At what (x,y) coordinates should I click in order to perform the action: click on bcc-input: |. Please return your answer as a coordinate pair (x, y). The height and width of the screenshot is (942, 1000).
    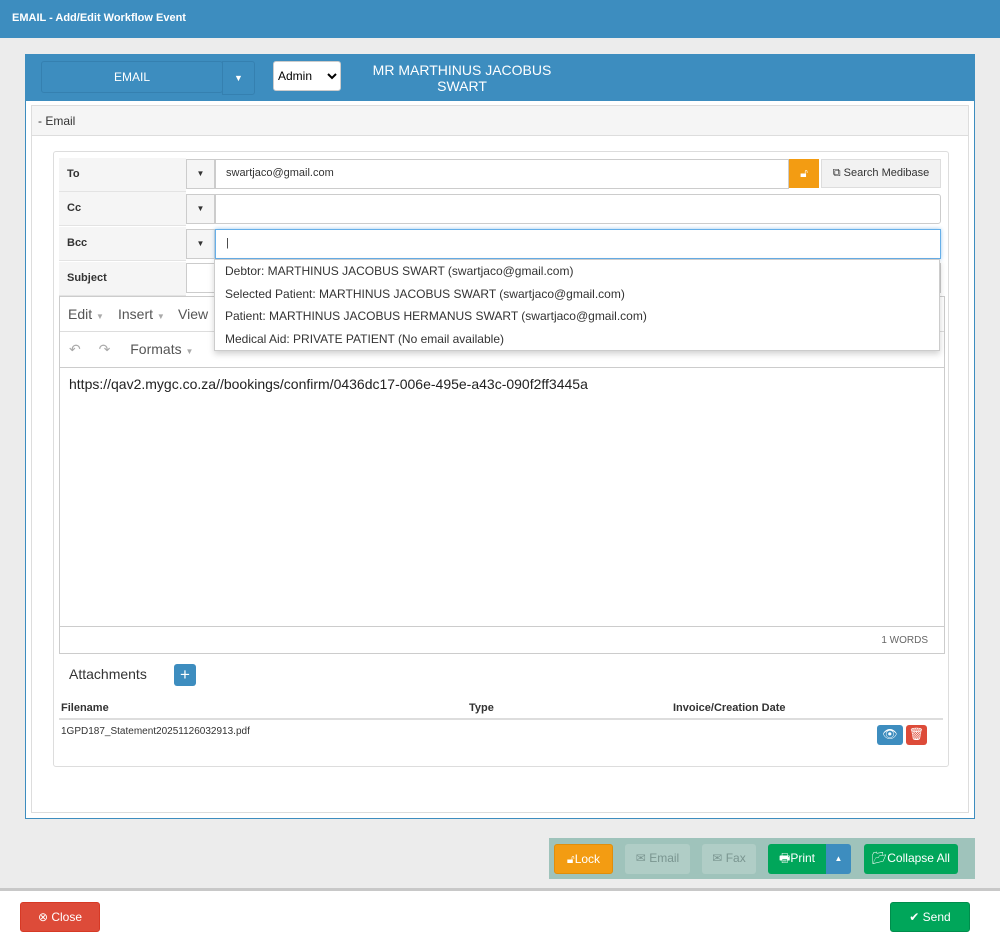
    Looking at the image, I should click on (578, 244).